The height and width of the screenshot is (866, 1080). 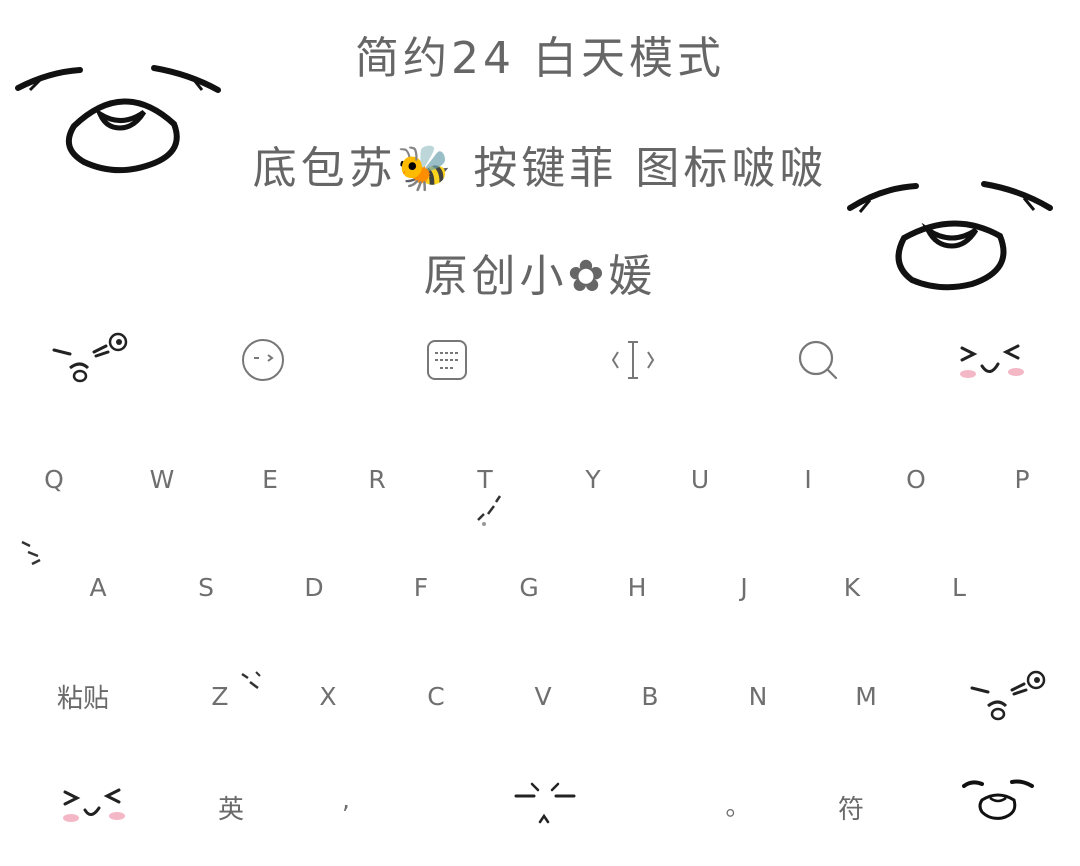 I want to click on emoji-kaomoji-key, so click(x=93, y=803).